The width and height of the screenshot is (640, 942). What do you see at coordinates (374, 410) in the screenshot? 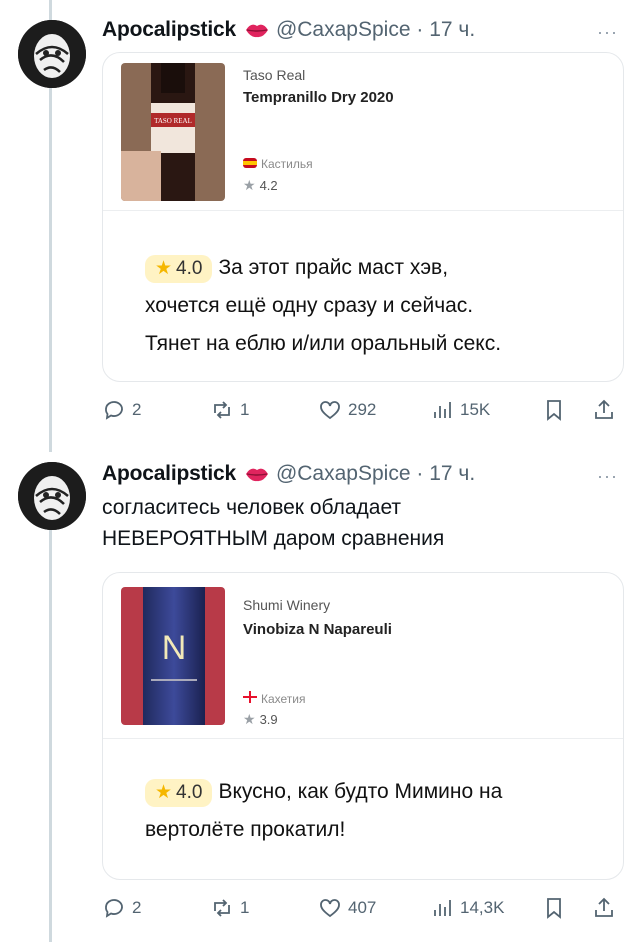
I see `like-button: 292` at bounding box center [374, 410].